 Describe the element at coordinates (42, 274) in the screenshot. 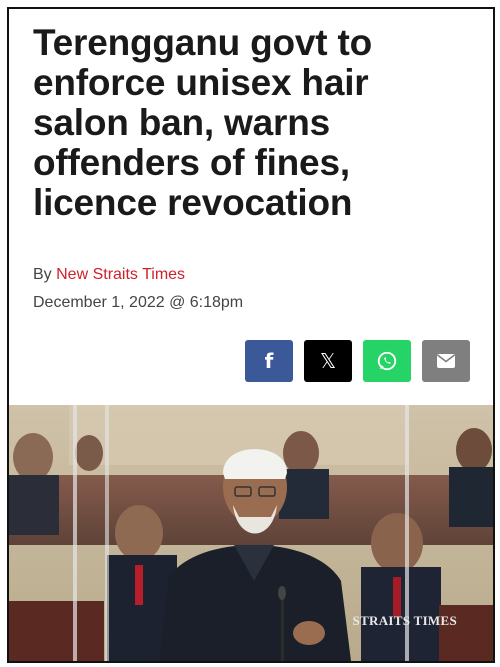

I see `byline-prefix: By` at that location.